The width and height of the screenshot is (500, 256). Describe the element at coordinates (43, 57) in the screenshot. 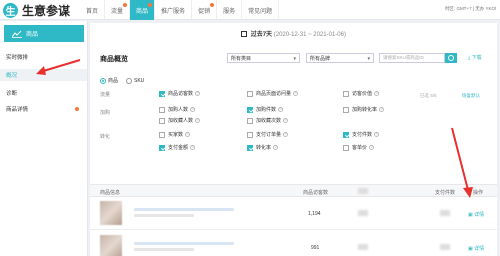

I see `sidebar-item-realtime: 实时微排` at that location.